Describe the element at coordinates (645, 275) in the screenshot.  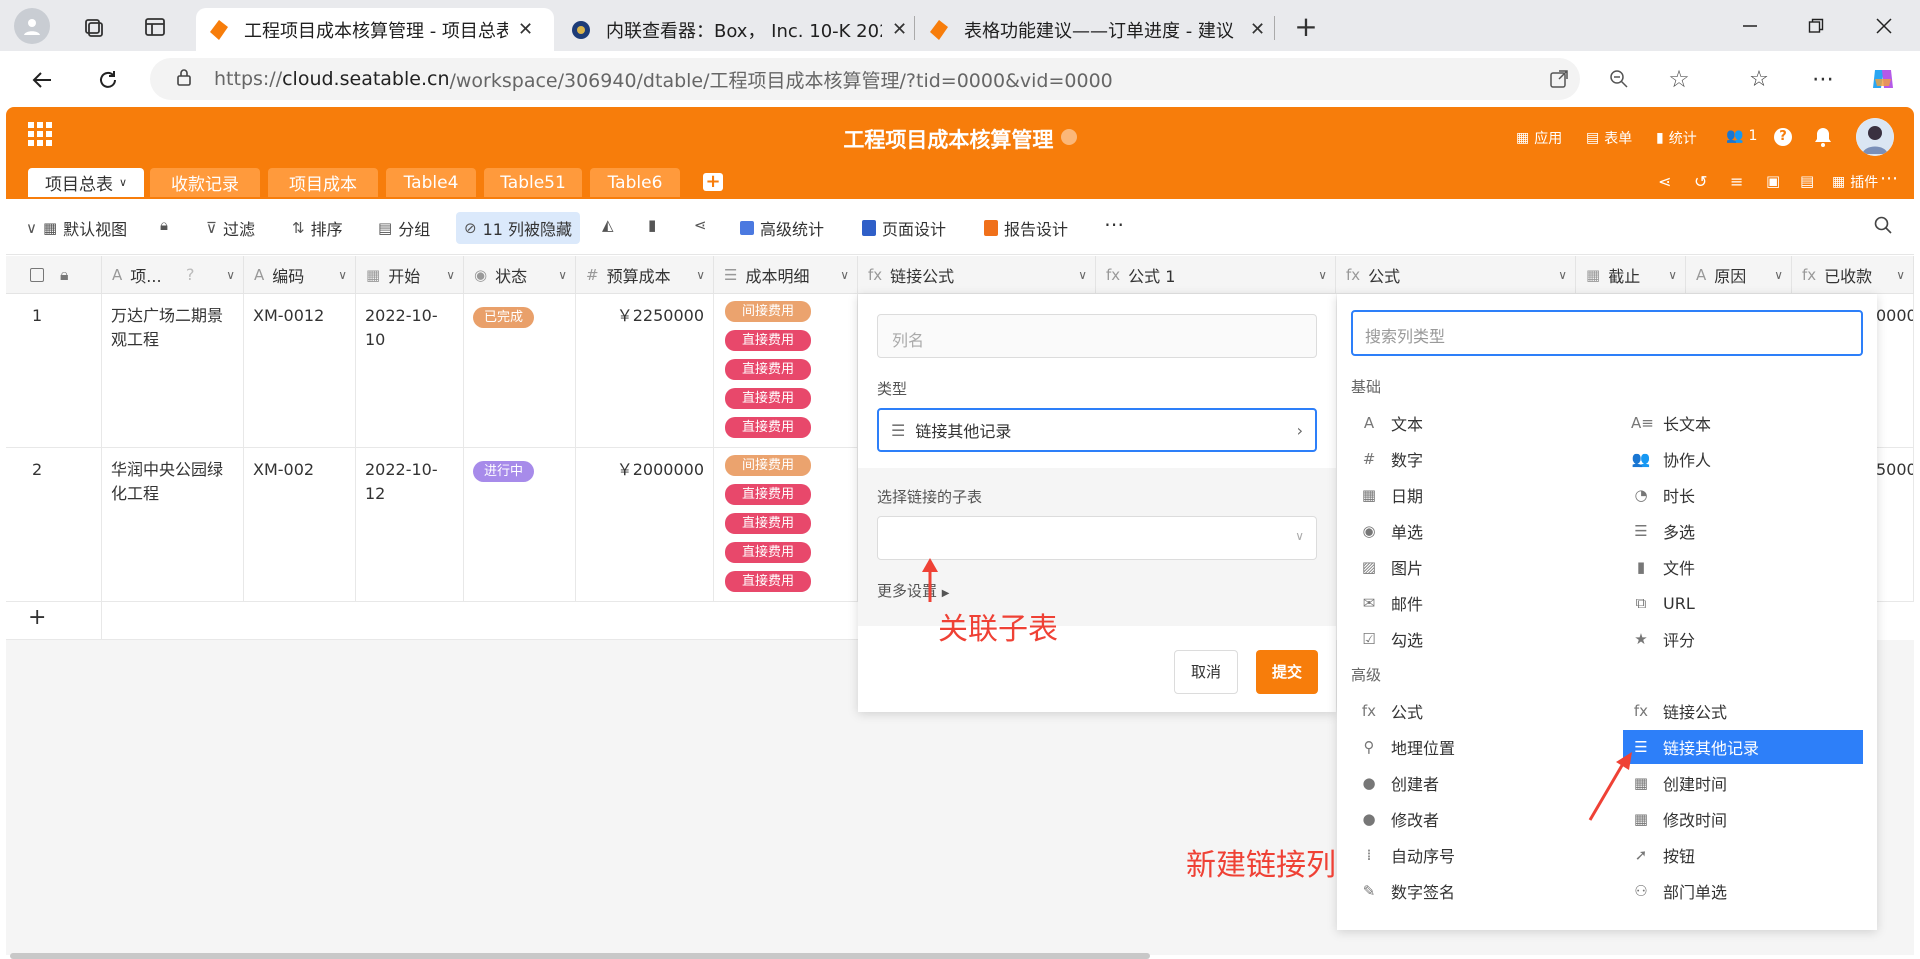
I see `column-header: # 预算成本 ∨` at that location.